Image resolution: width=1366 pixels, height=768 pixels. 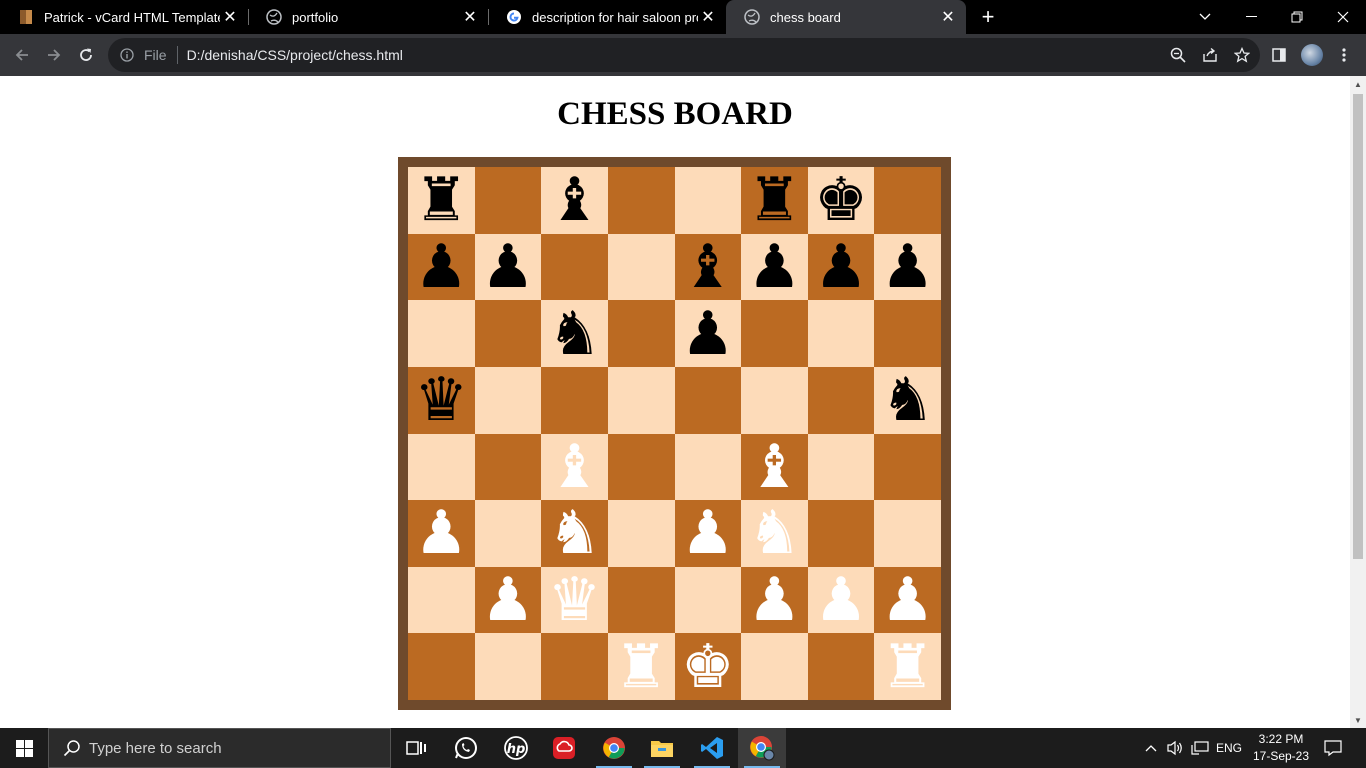 I want to click on start-button, so click(x=24, y=748).